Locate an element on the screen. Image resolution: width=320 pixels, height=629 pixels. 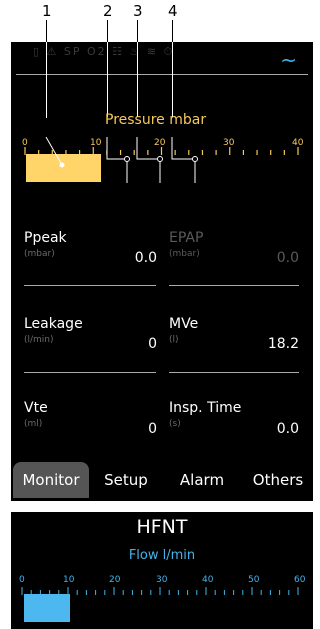
callout-2: 2 is located at coordinates (108, 11).